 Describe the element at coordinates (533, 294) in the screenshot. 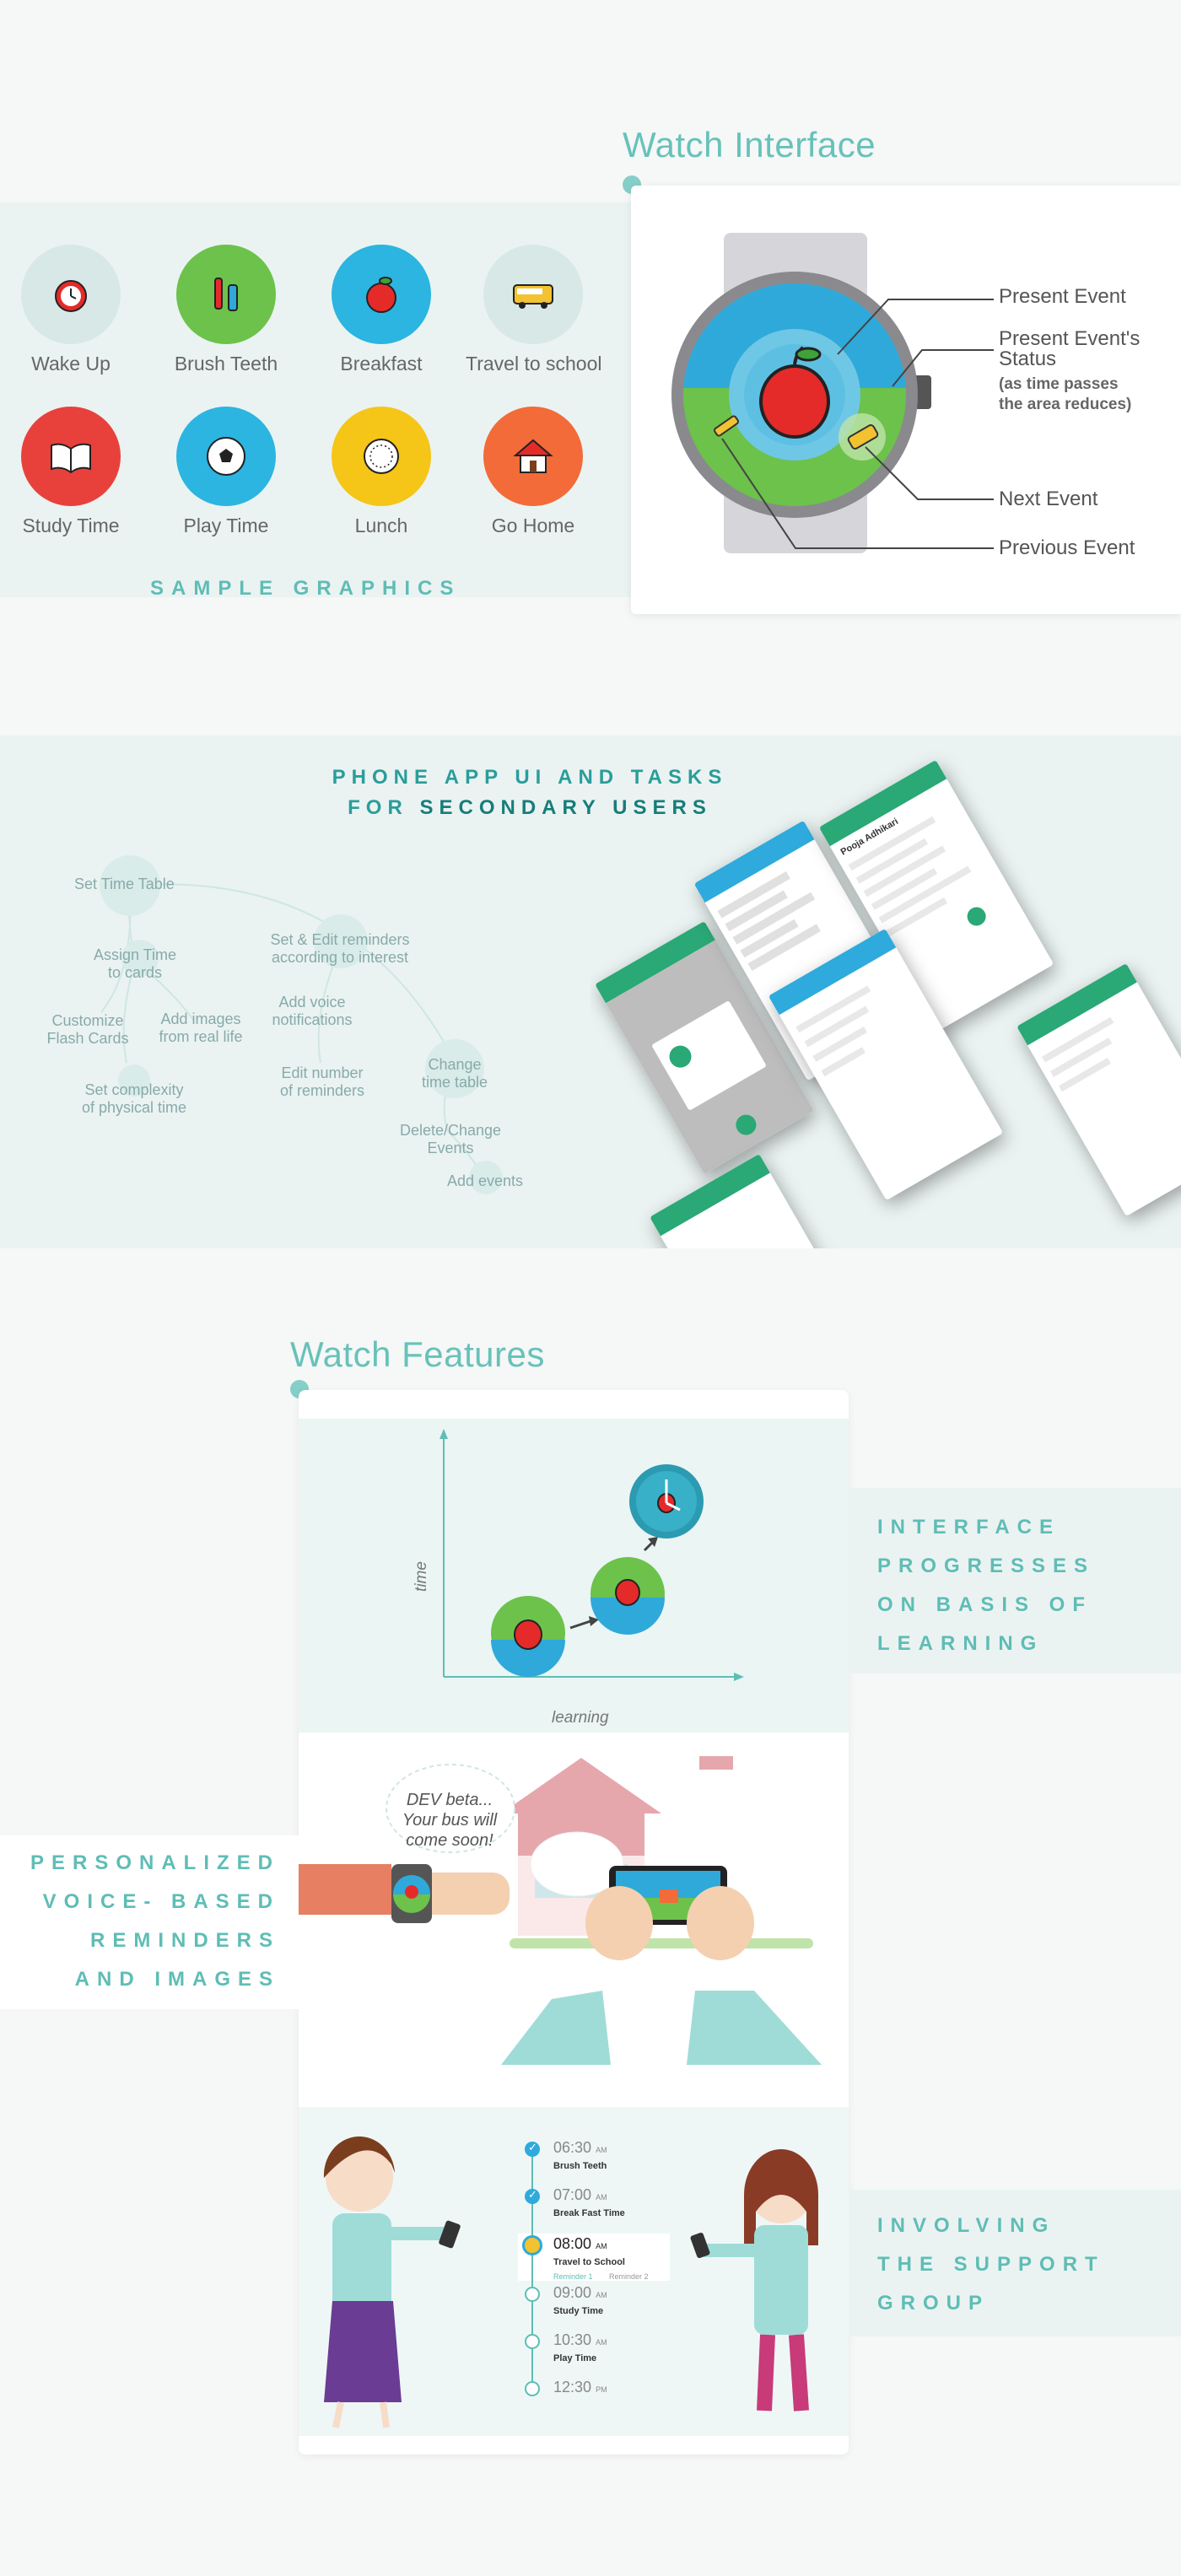

I see `school-bus-icon` at that location.